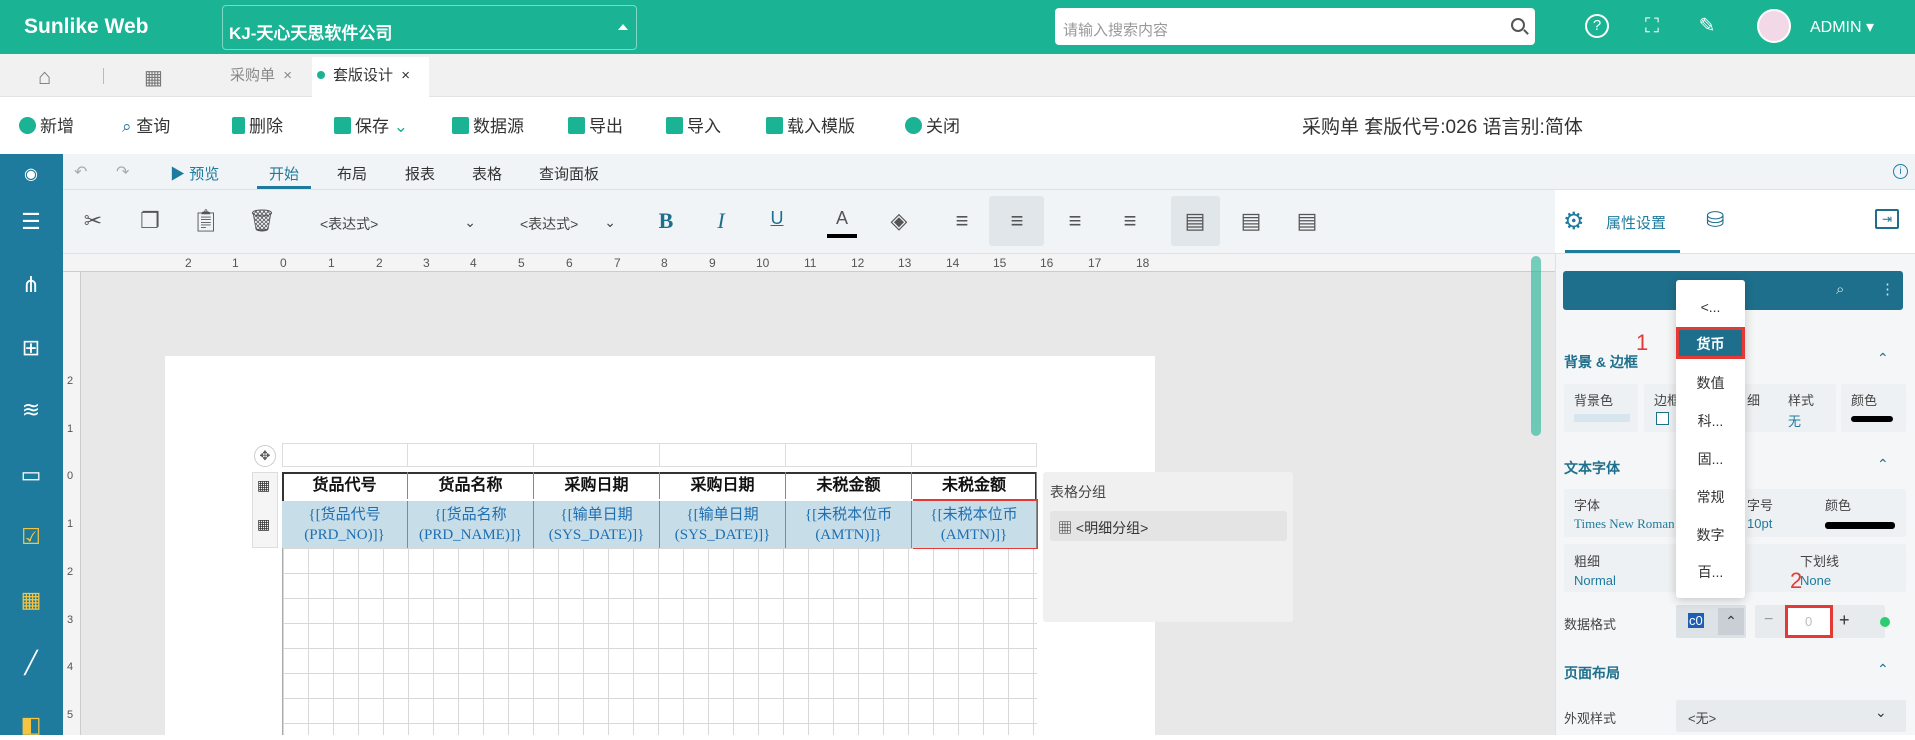 Image resolution: width=1915 pixels, height=740 pixels. What do you see at coordinates (1652, 26) in the screenshot?
I see `fullscreen-icon: ⛶` at bounding box center [1652, 26].